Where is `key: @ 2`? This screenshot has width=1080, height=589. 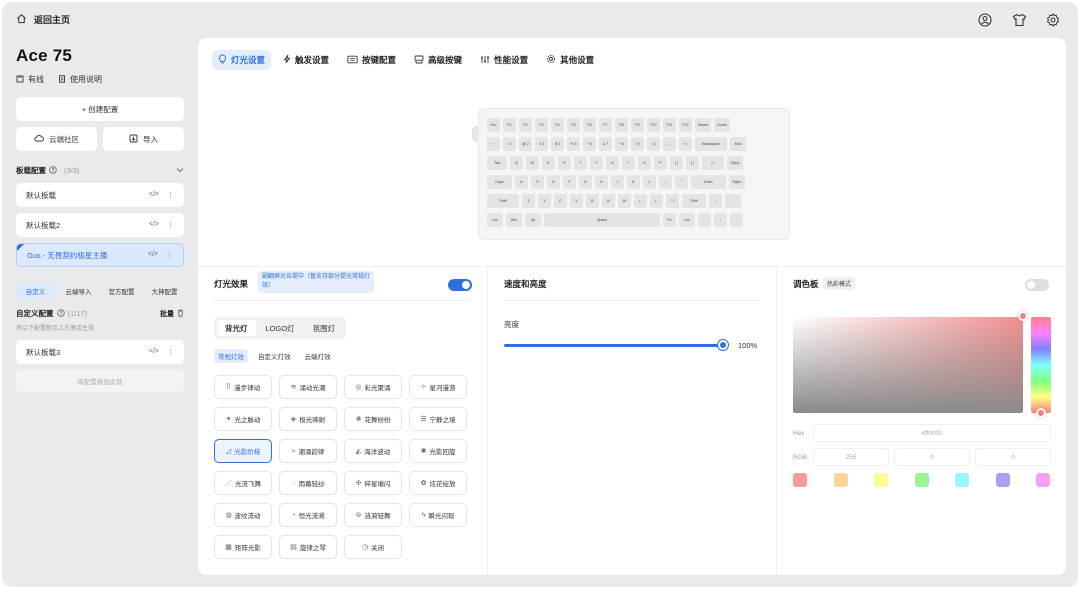 key: @ 2 is located at coordinates (525, 144).